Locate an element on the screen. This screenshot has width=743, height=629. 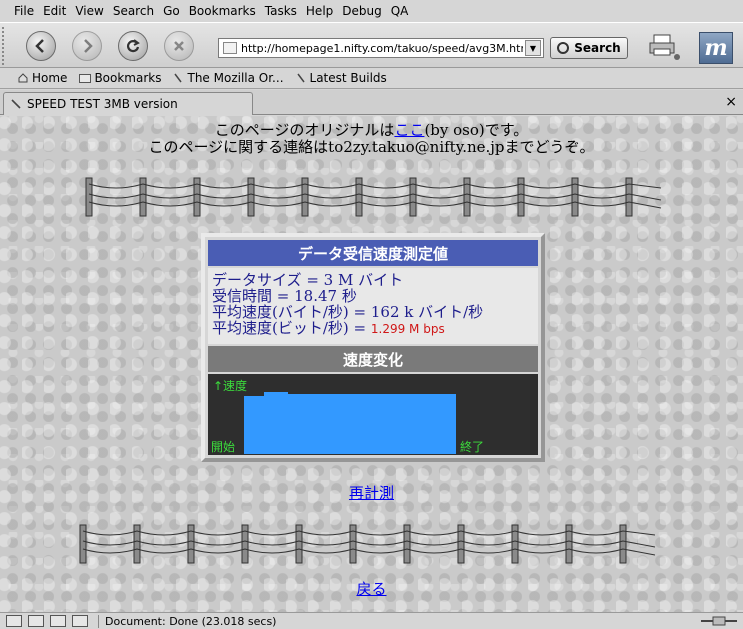
url-dropdown-icon: ▼ is located at coordinates (533, 48).